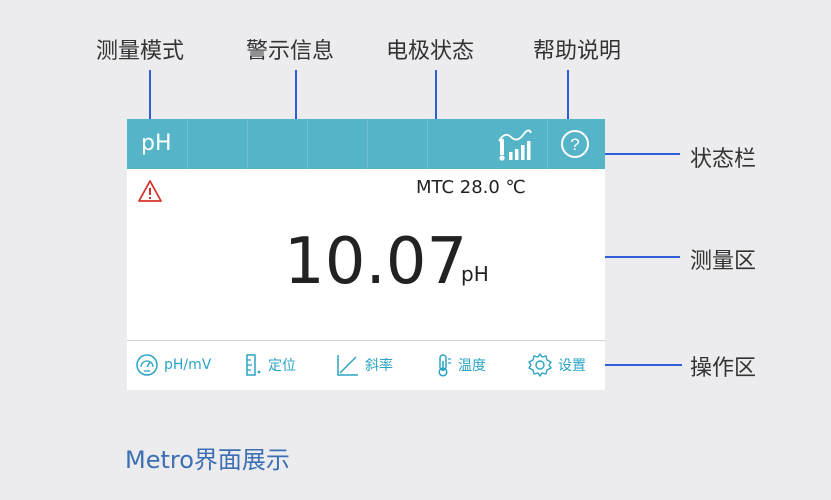 The width and height of the screenshot is (831, 500). Describe the element at coordinates (290, 51) in the screenshot. I see `callout-warning-info: 警示信息` at that location.